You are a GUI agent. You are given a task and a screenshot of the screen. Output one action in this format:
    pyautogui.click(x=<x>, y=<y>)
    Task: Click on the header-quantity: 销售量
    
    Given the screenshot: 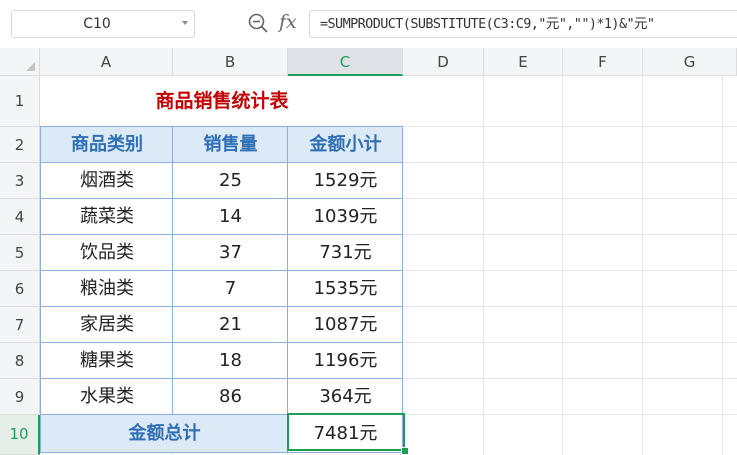 What is the action you would take?
    pyautogui.click(x=230, y=145)
    